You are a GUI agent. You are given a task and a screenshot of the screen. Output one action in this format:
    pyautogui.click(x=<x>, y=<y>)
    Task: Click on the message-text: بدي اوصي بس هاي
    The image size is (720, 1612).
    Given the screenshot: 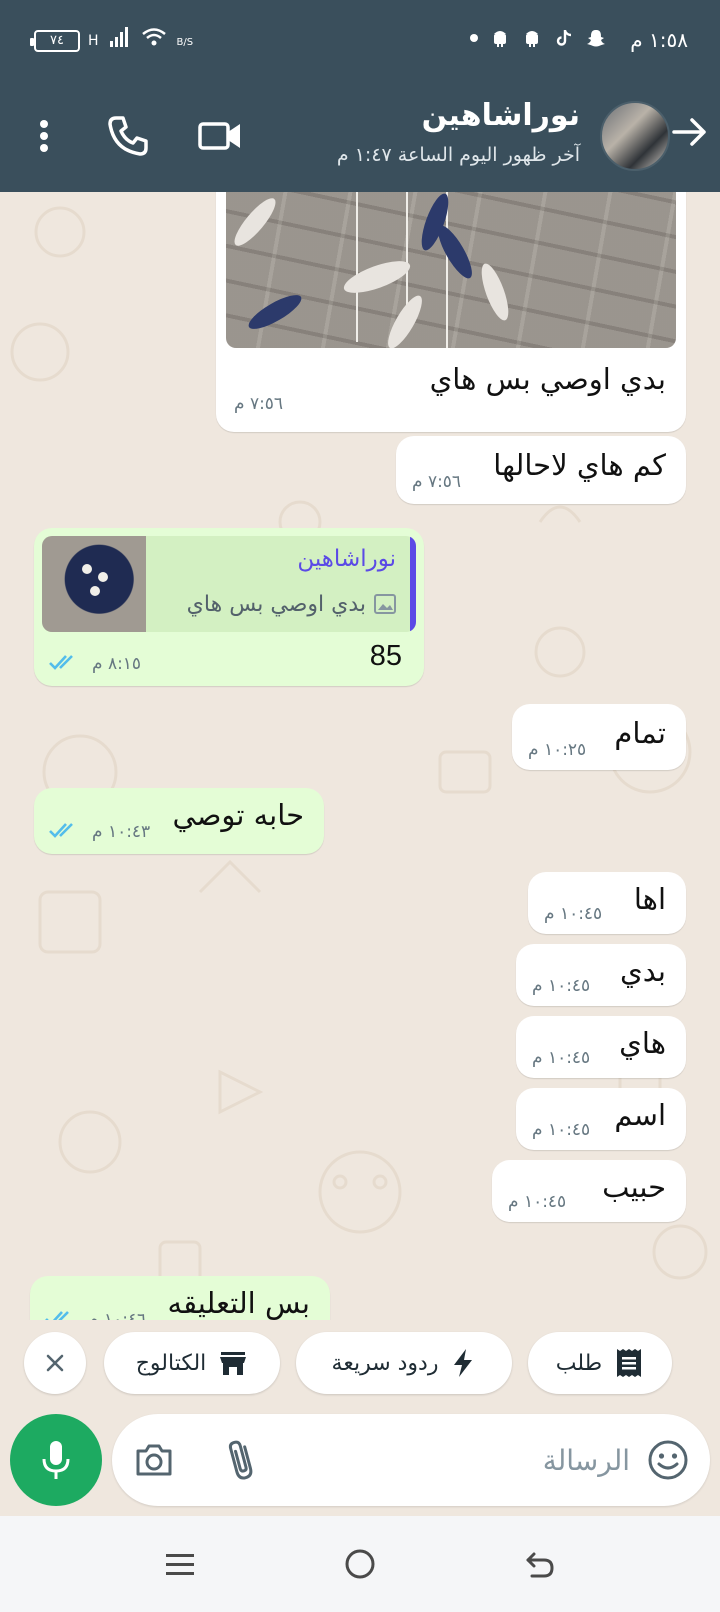 What is the action you would take?
    pyautogui.click(x=547, y=379)
    